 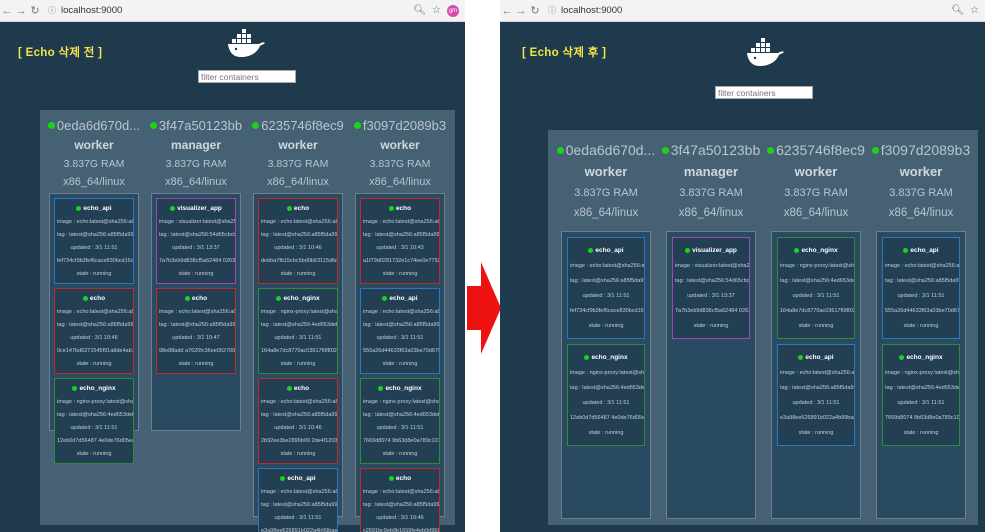 What do you see at coordinates (401, 530) in the screenshot?
I see `task-hash: c2691bc9eb9b1659fe4eb0d9685e` at bounding box center [401, 530].